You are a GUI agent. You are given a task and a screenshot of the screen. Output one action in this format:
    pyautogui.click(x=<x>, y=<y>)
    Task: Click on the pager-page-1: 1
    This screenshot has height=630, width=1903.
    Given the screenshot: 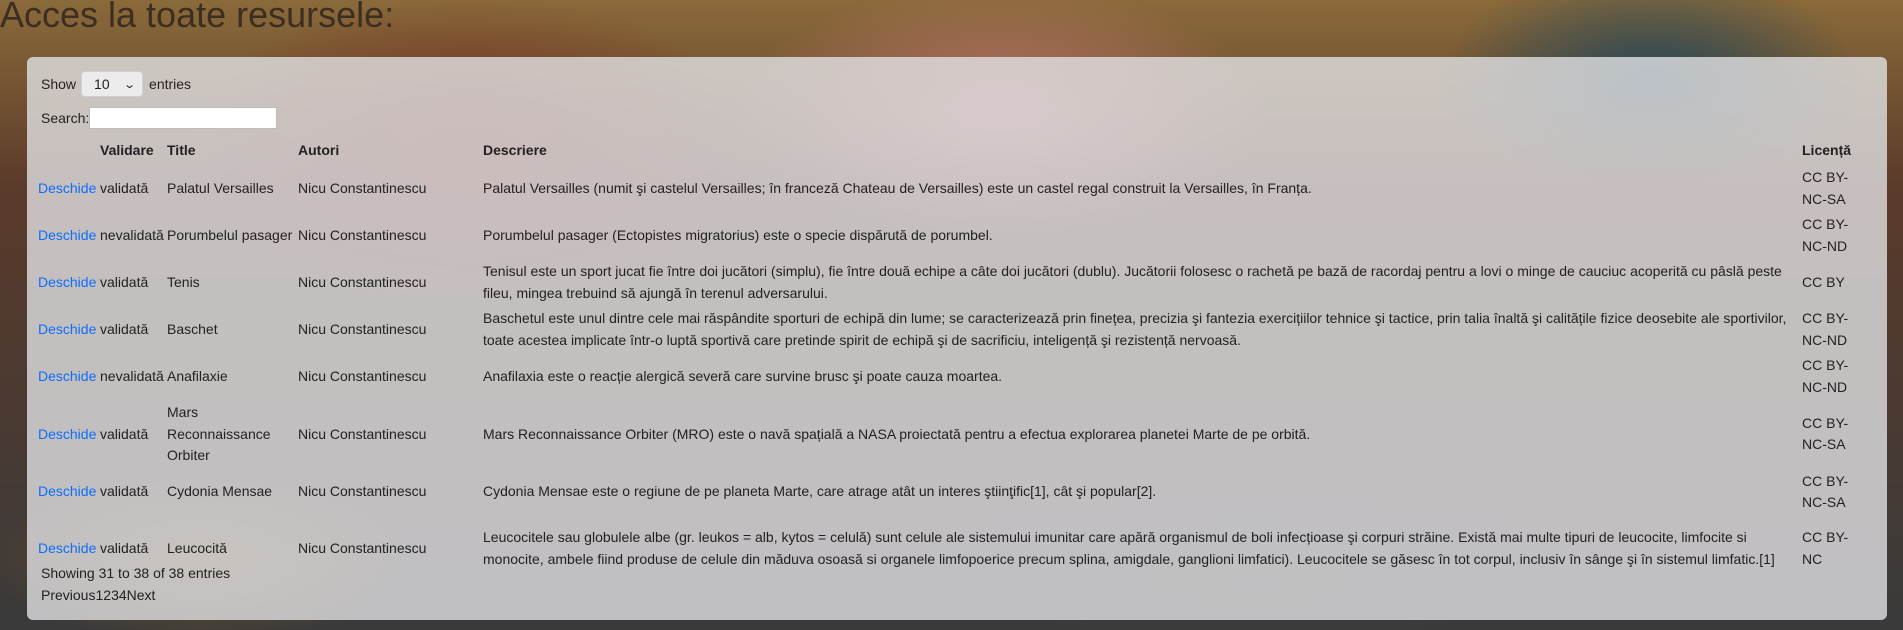 What is the action you would take?
    pyautogui.click(x=99, y=595)
    